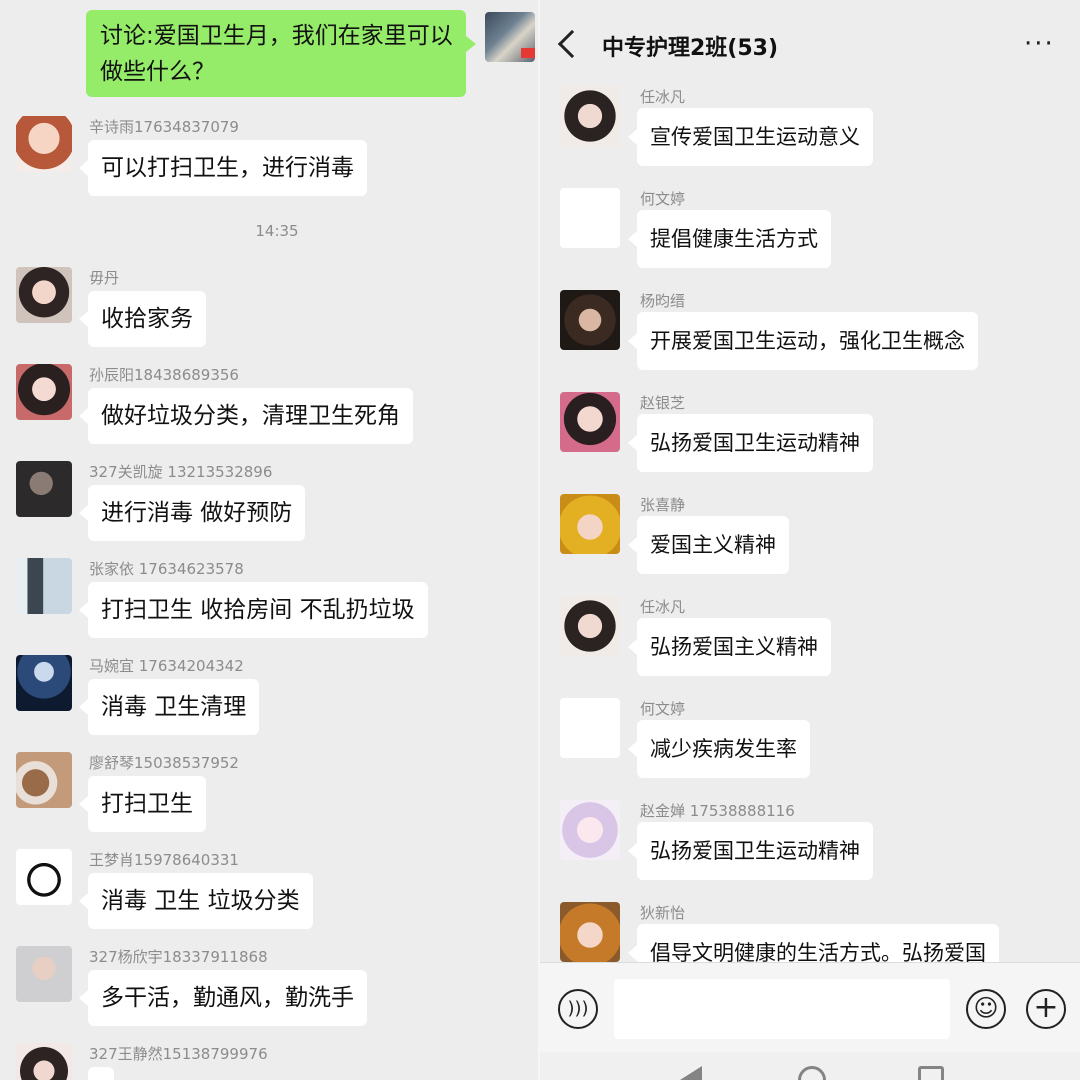 Image resolution: width=1080 pixels, height=1080 pixels. Describe the element at coordinates (164, 375) in the screenshot. I see `sender-name: 孙辰阳18438689356` at that location.